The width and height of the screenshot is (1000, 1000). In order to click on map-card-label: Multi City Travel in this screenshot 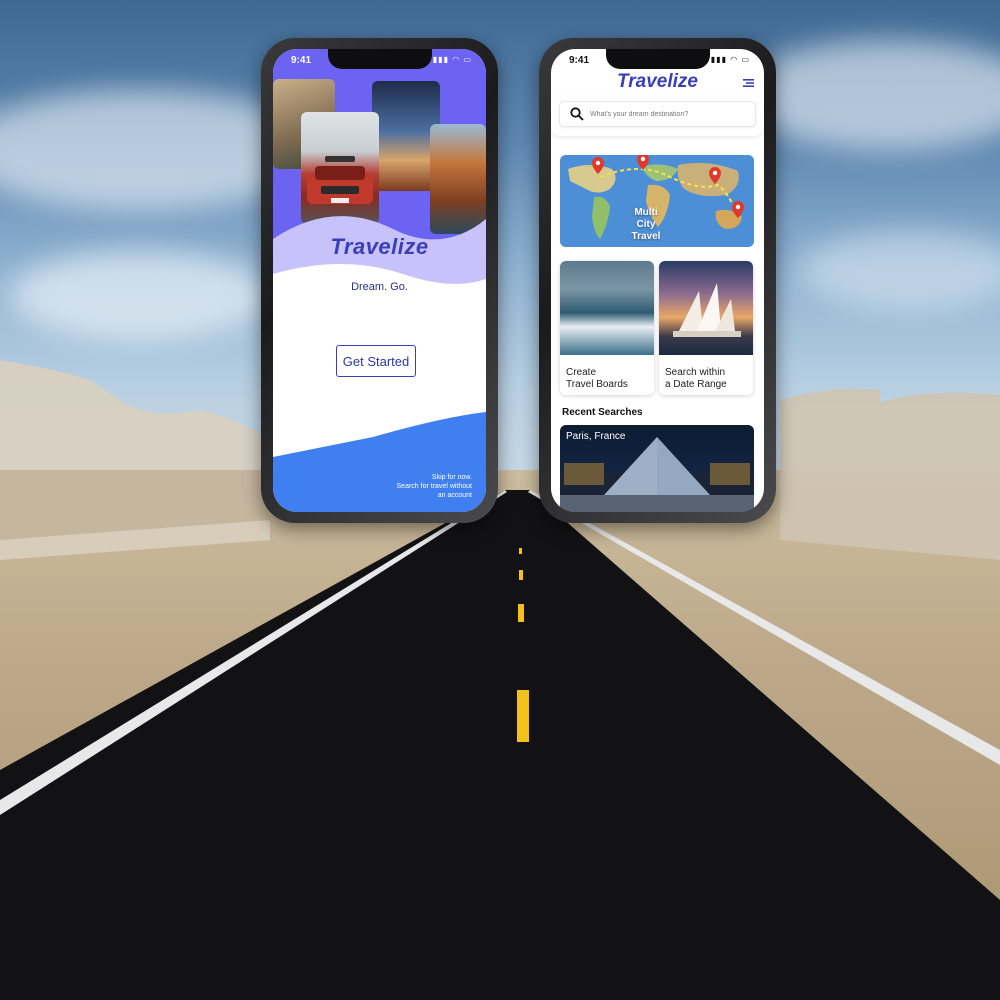, I will do `click(646, 225)`.